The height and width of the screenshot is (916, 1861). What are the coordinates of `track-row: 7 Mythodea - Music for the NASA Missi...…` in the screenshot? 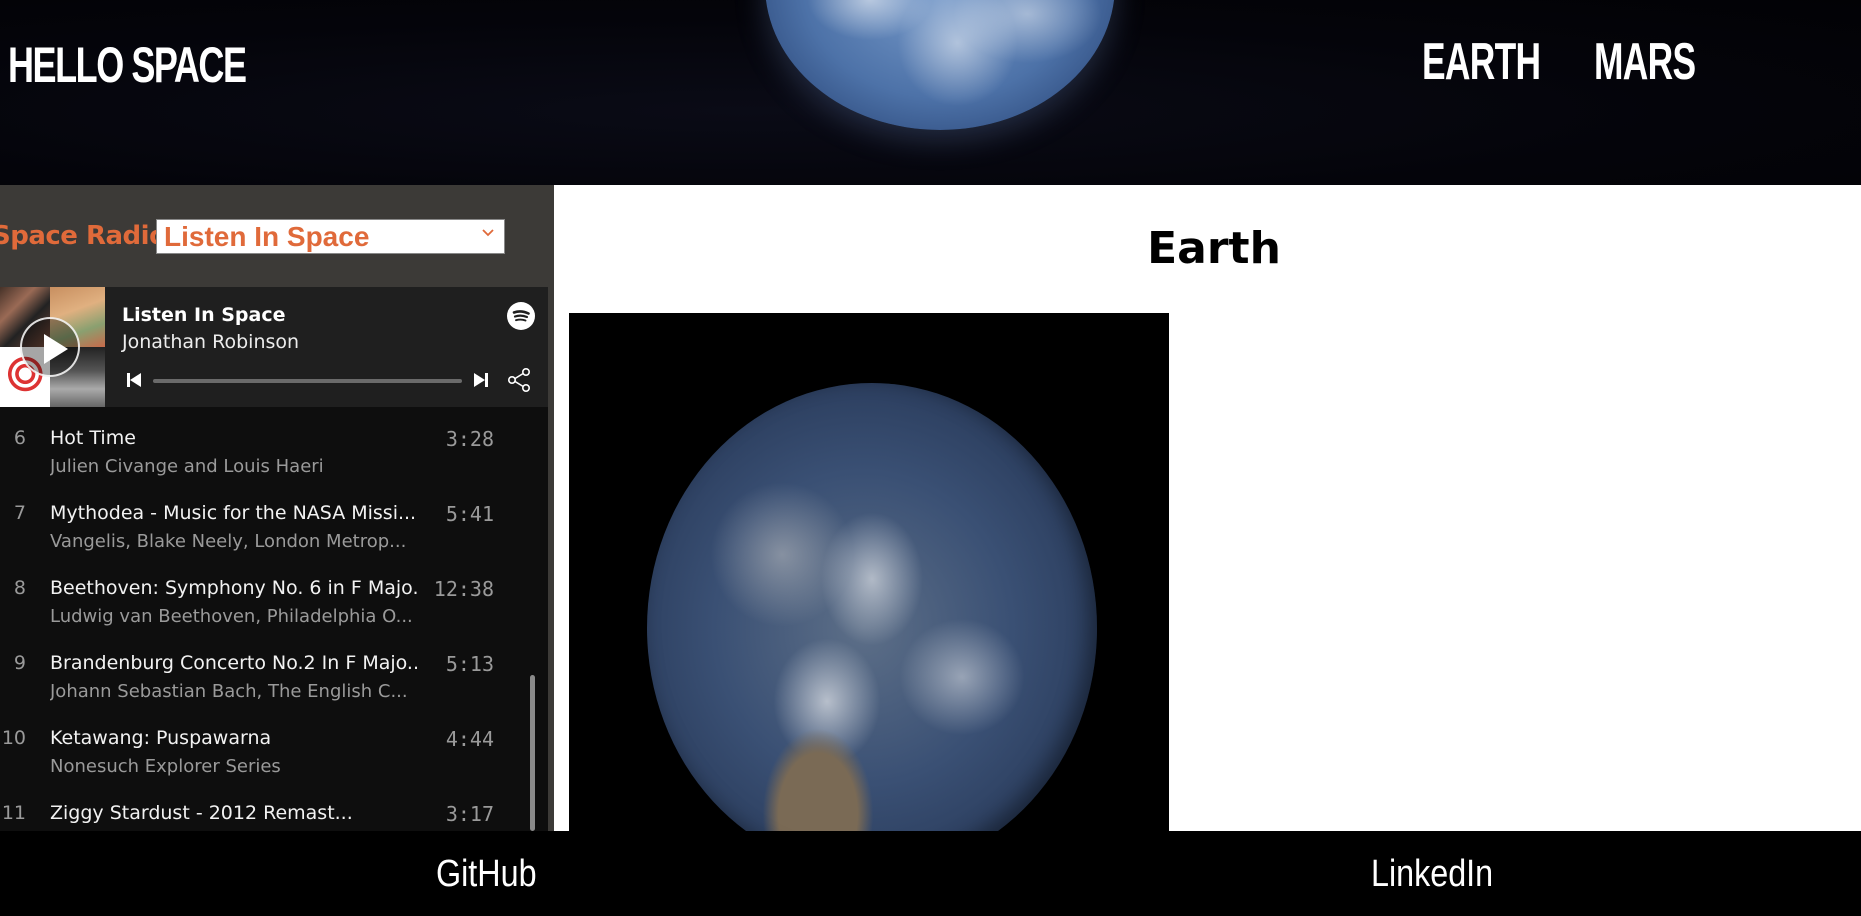 It's located at (255, 539).